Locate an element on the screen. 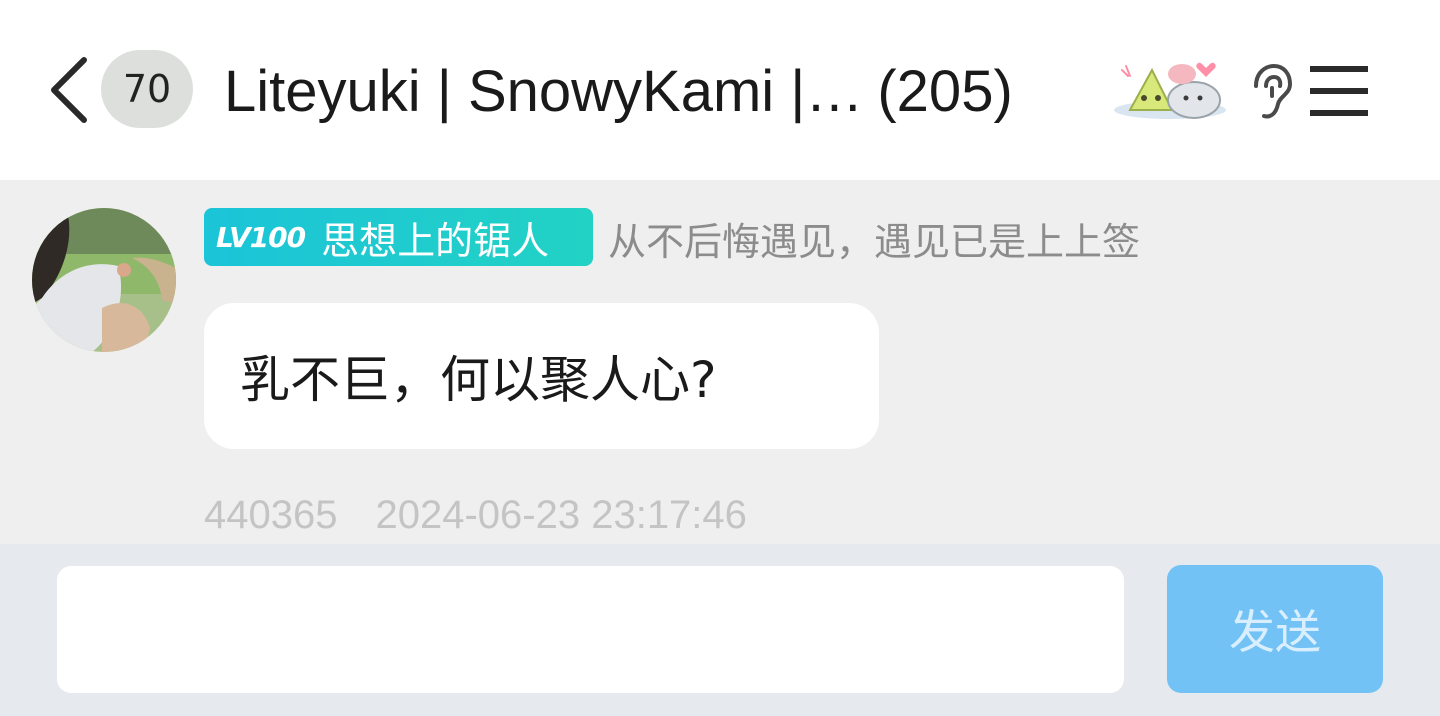 The image size is (1440, 716). sender-signature: 从不后悔遇见，遇见已是上上签 is located at coordinates (874, 241).